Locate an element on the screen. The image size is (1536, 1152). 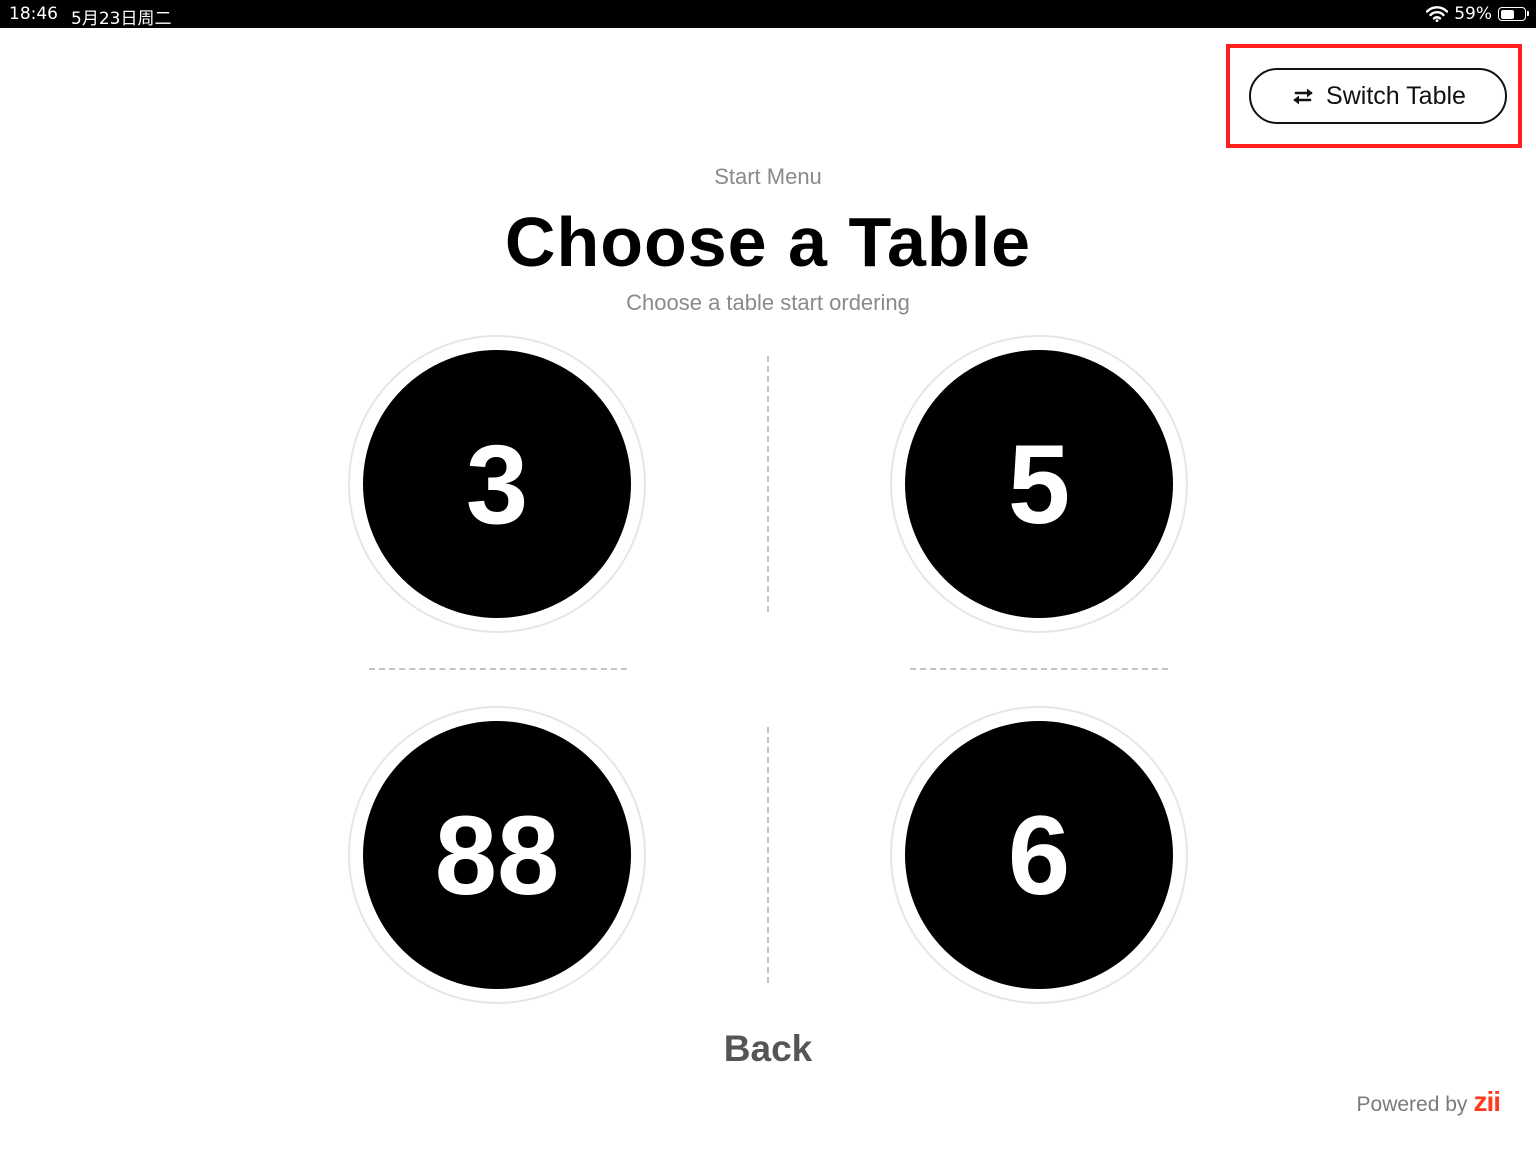
status-date: 5月23日周二 is located at coordinates (121, 19).